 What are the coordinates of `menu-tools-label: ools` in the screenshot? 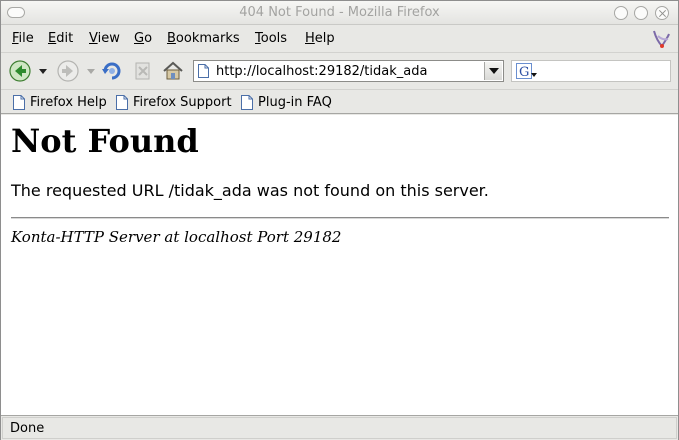 It's located at (274, 38).